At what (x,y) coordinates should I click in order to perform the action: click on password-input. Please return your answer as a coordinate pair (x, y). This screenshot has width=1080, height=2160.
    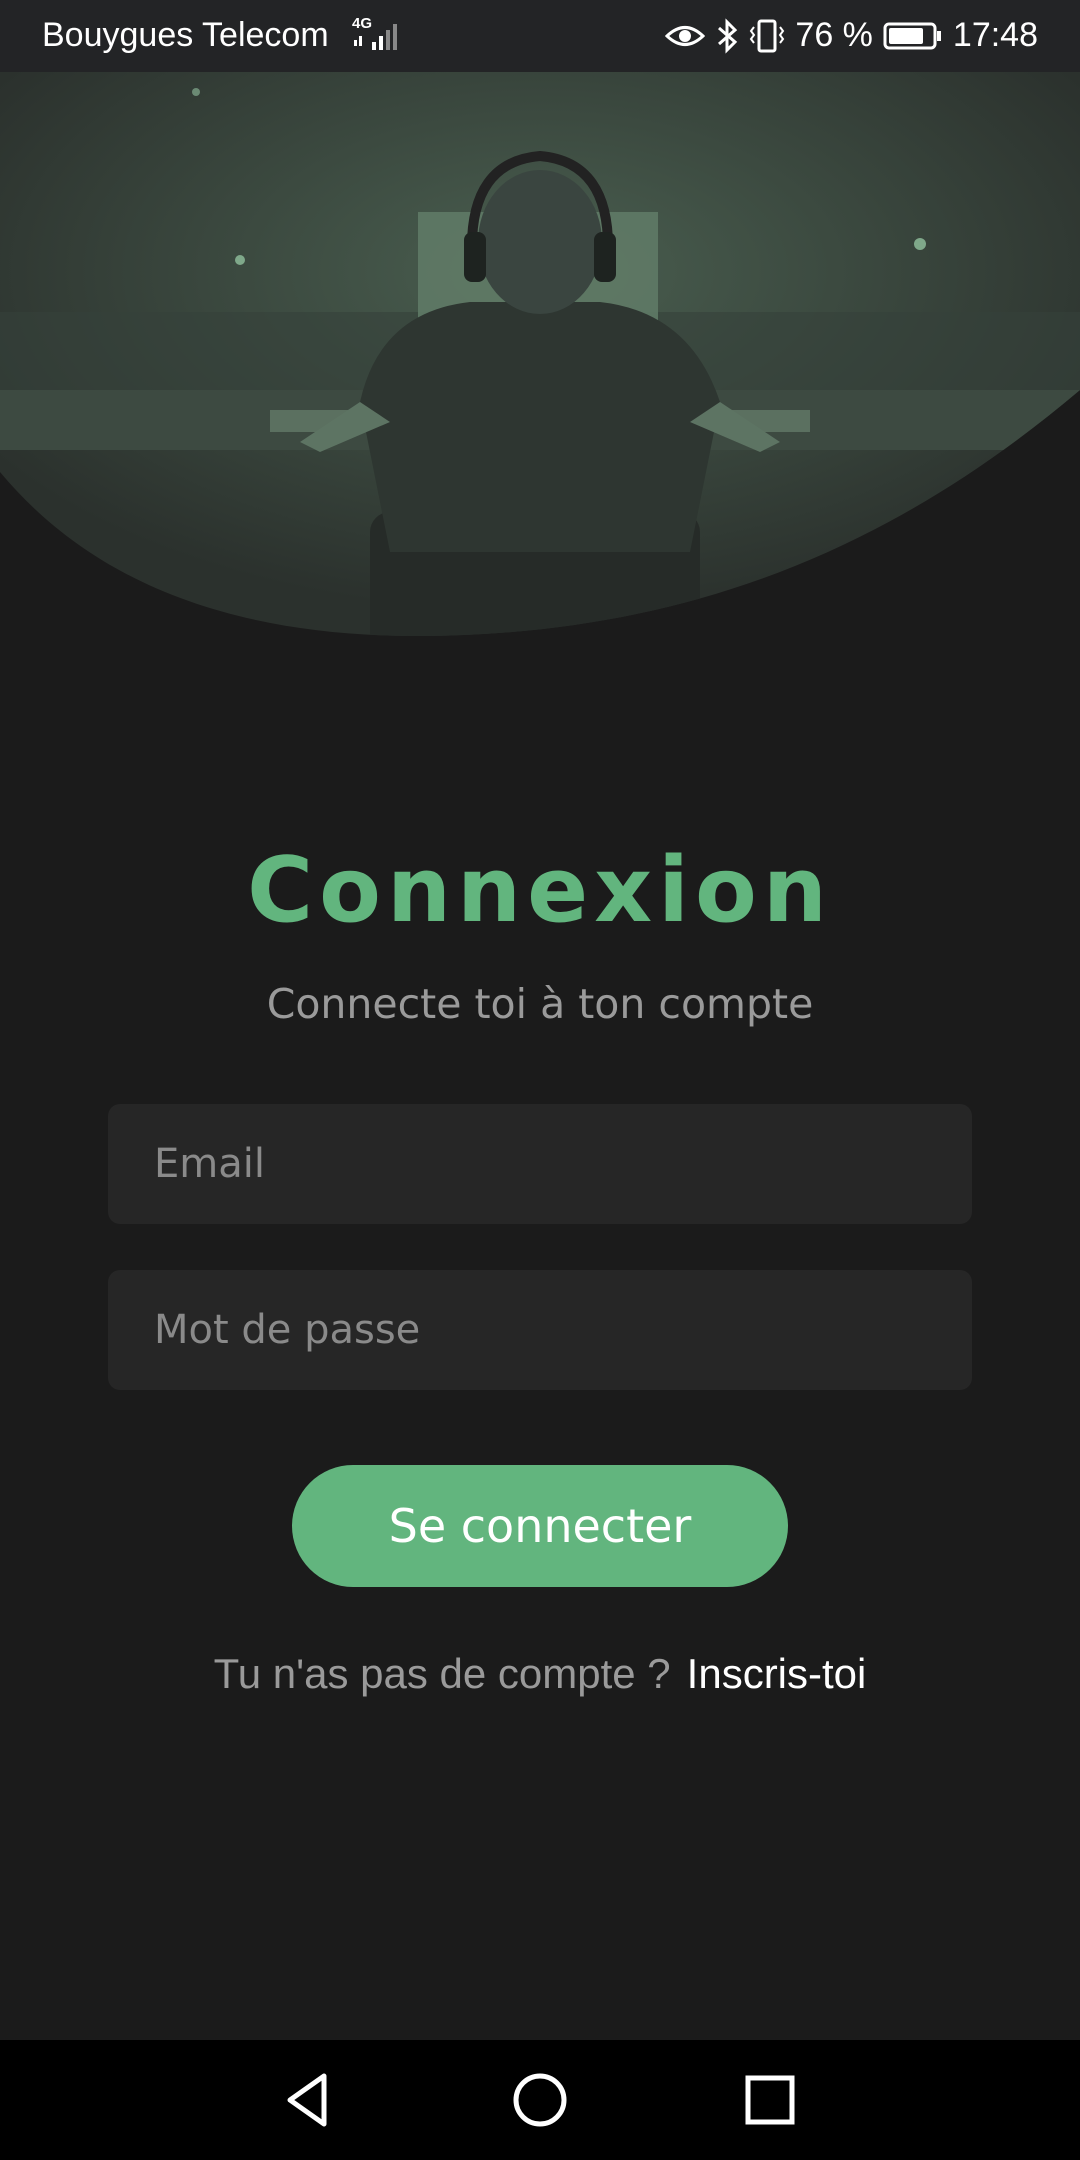
    Looking at the image, I should click on (563, 1330).